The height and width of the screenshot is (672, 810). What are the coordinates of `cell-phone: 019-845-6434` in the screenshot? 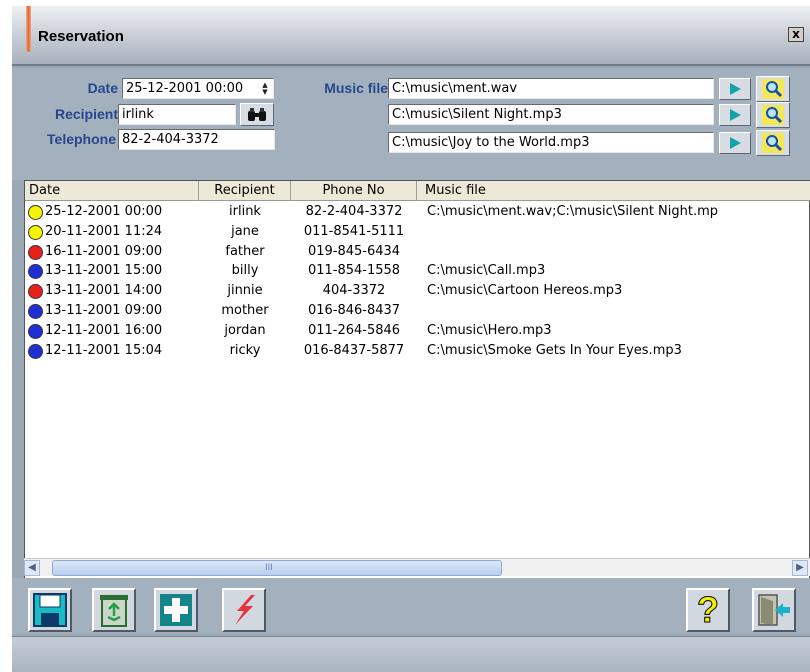 It's located at (354, 251).